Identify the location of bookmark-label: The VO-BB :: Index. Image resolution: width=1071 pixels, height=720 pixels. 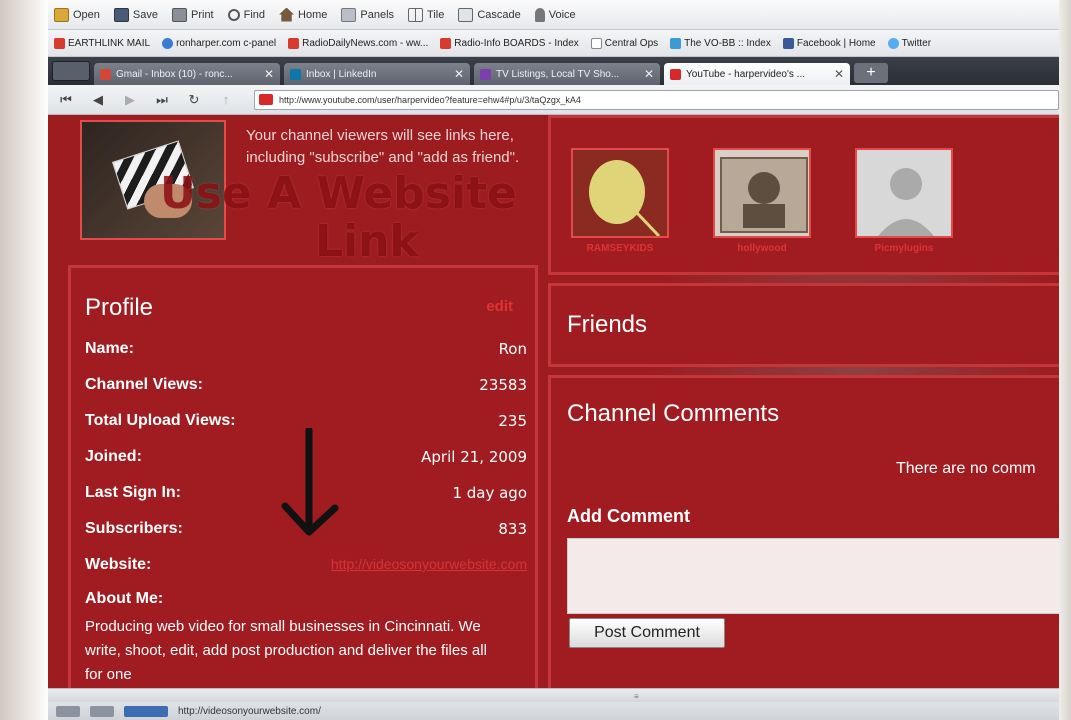
(727, 43).